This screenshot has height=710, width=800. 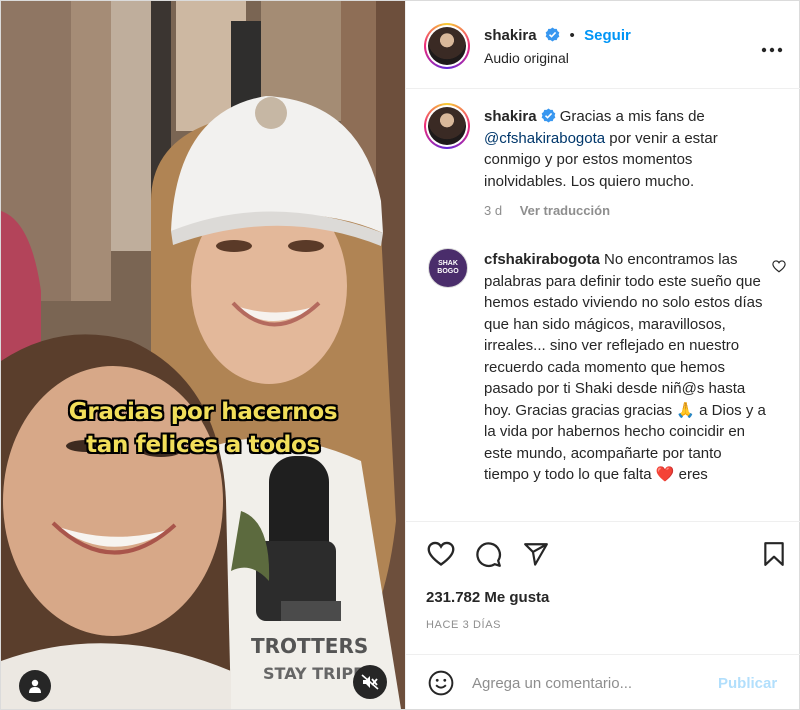 I want to click on more-options-button, so click(x=772, y=47).